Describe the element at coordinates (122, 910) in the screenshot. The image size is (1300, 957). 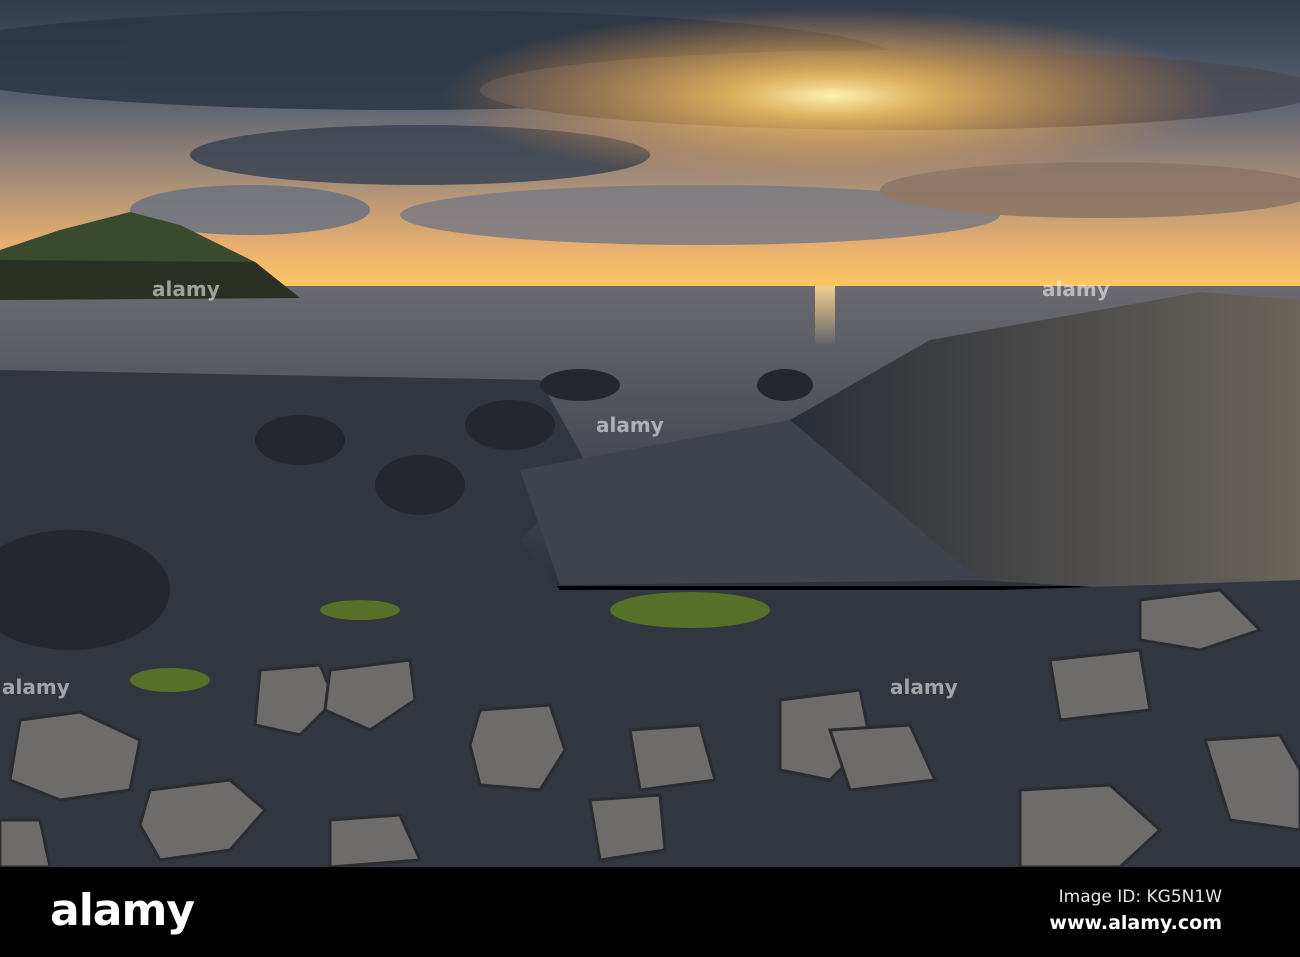
I see `alamy-logo: alamy` at that location.